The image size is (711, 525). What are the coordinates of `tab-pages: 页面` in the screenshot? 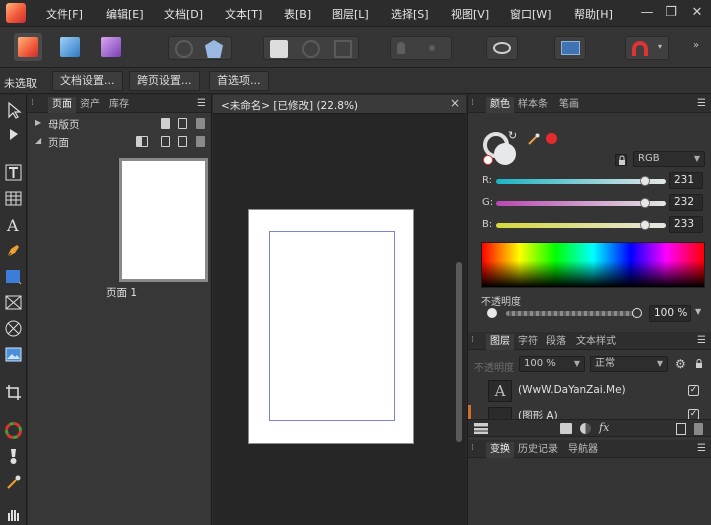 It's located at (62, 105).